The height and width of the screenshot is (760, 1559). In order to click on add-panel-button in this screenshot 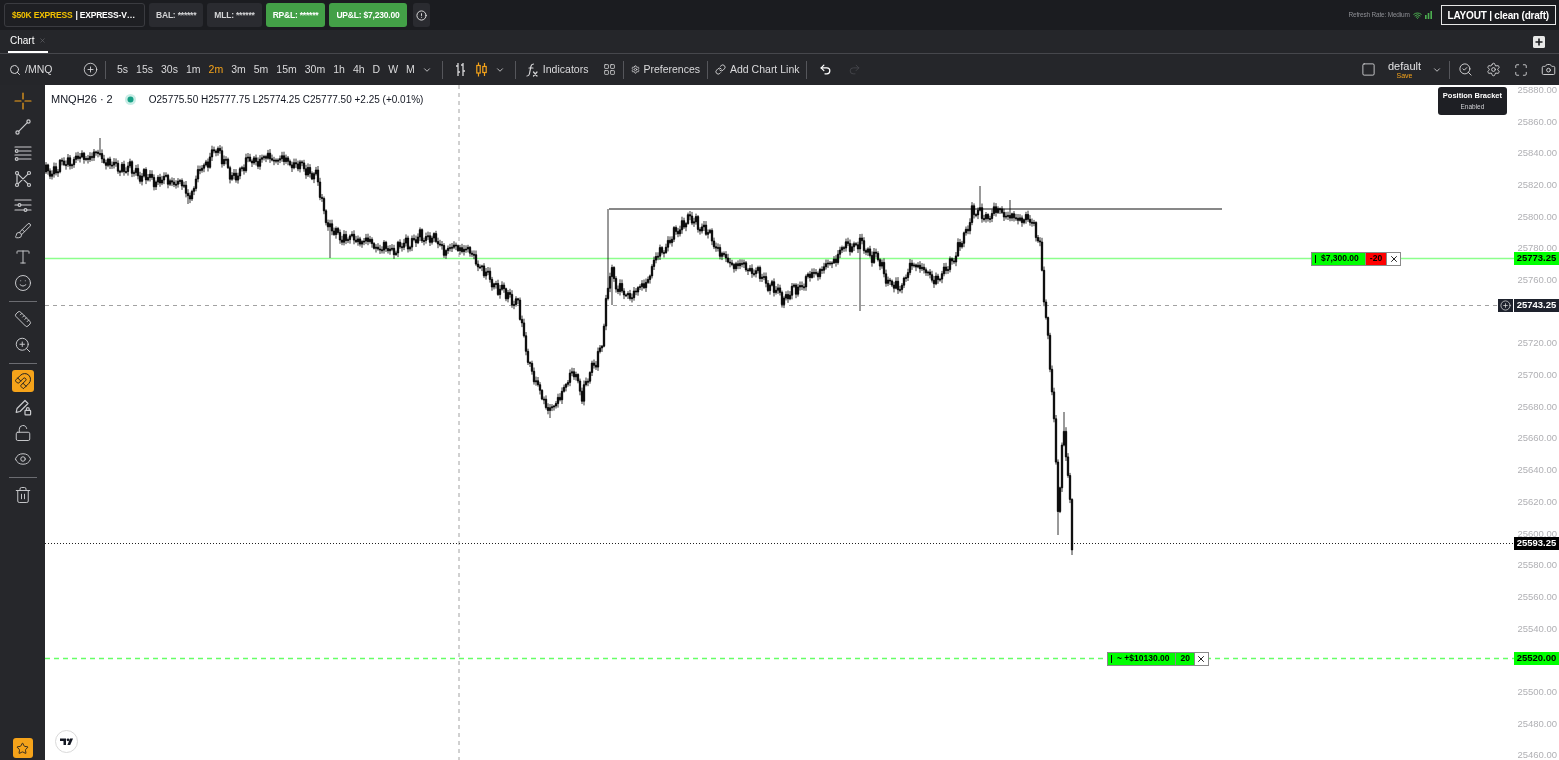, I will do `click(1539, 41)`.